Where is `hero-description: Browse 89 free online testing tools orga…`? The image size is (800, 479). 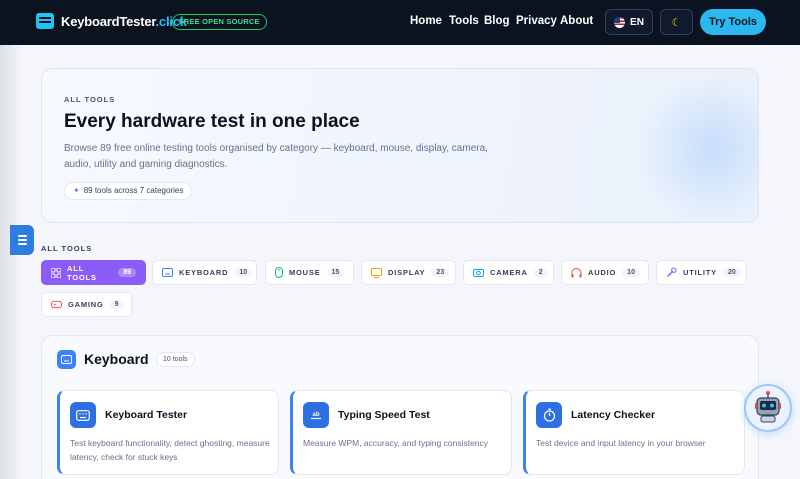
hero-description: Browse 89 free online testing tools orga… is located at coordinates (276, 156).